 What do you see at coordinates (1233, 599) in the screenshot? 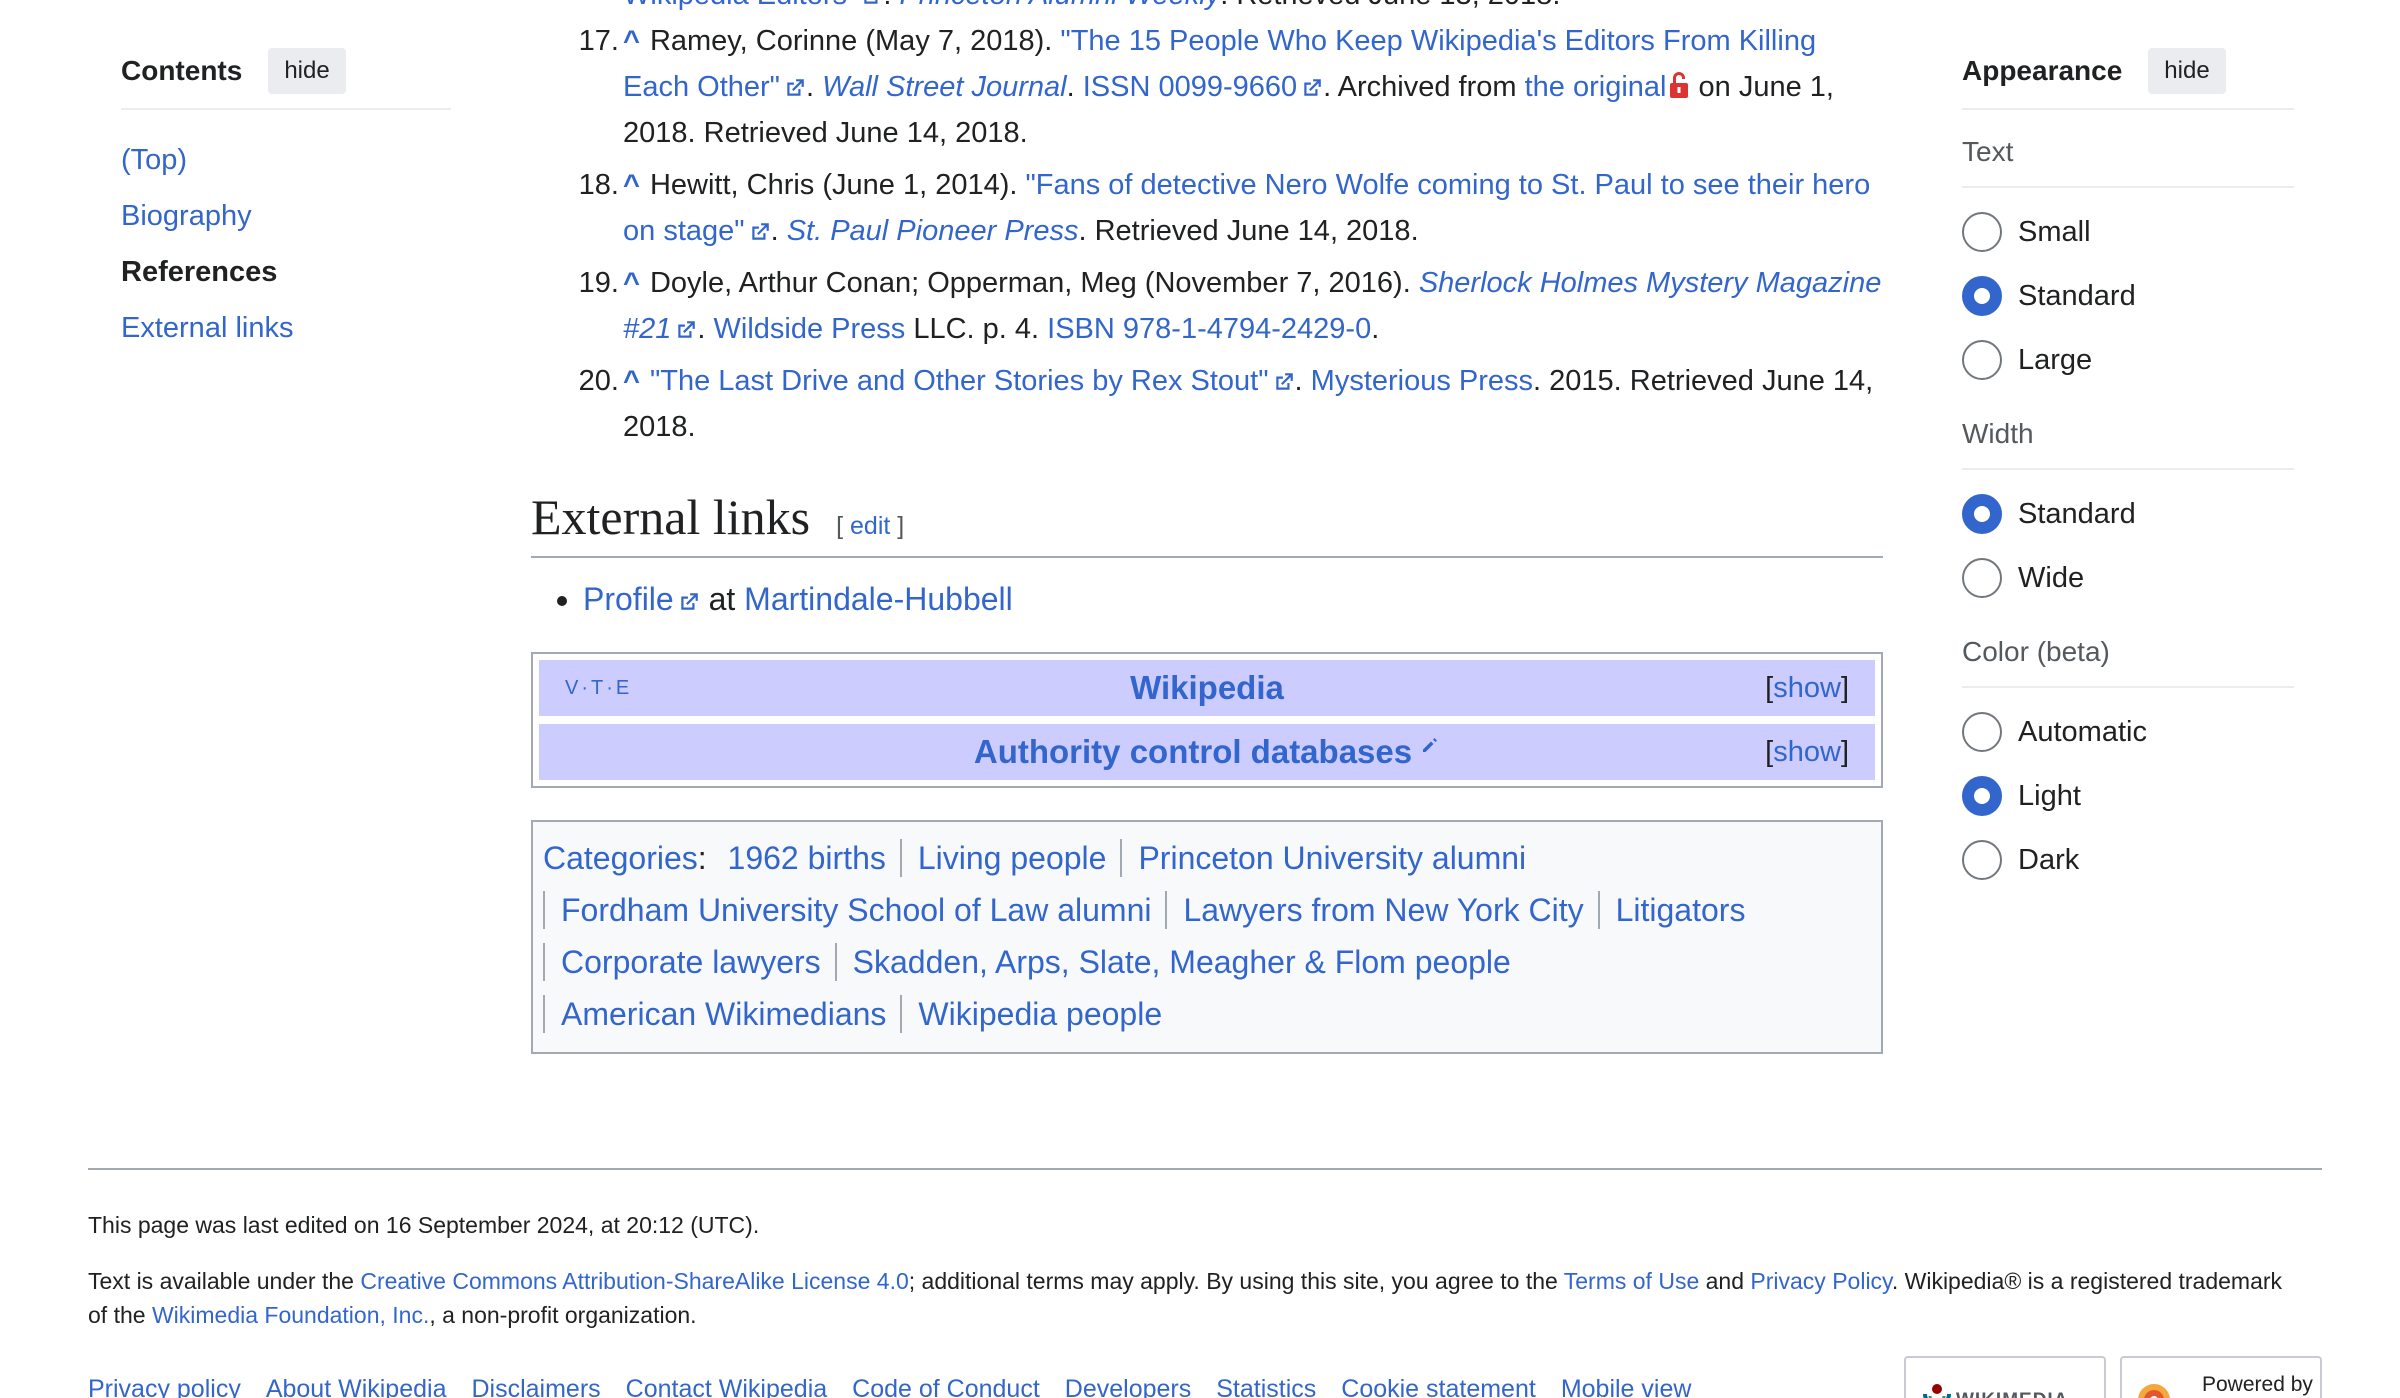
I see `list-item: Profile at Martindale-Hubbell` at bounding box center [1233, 599].